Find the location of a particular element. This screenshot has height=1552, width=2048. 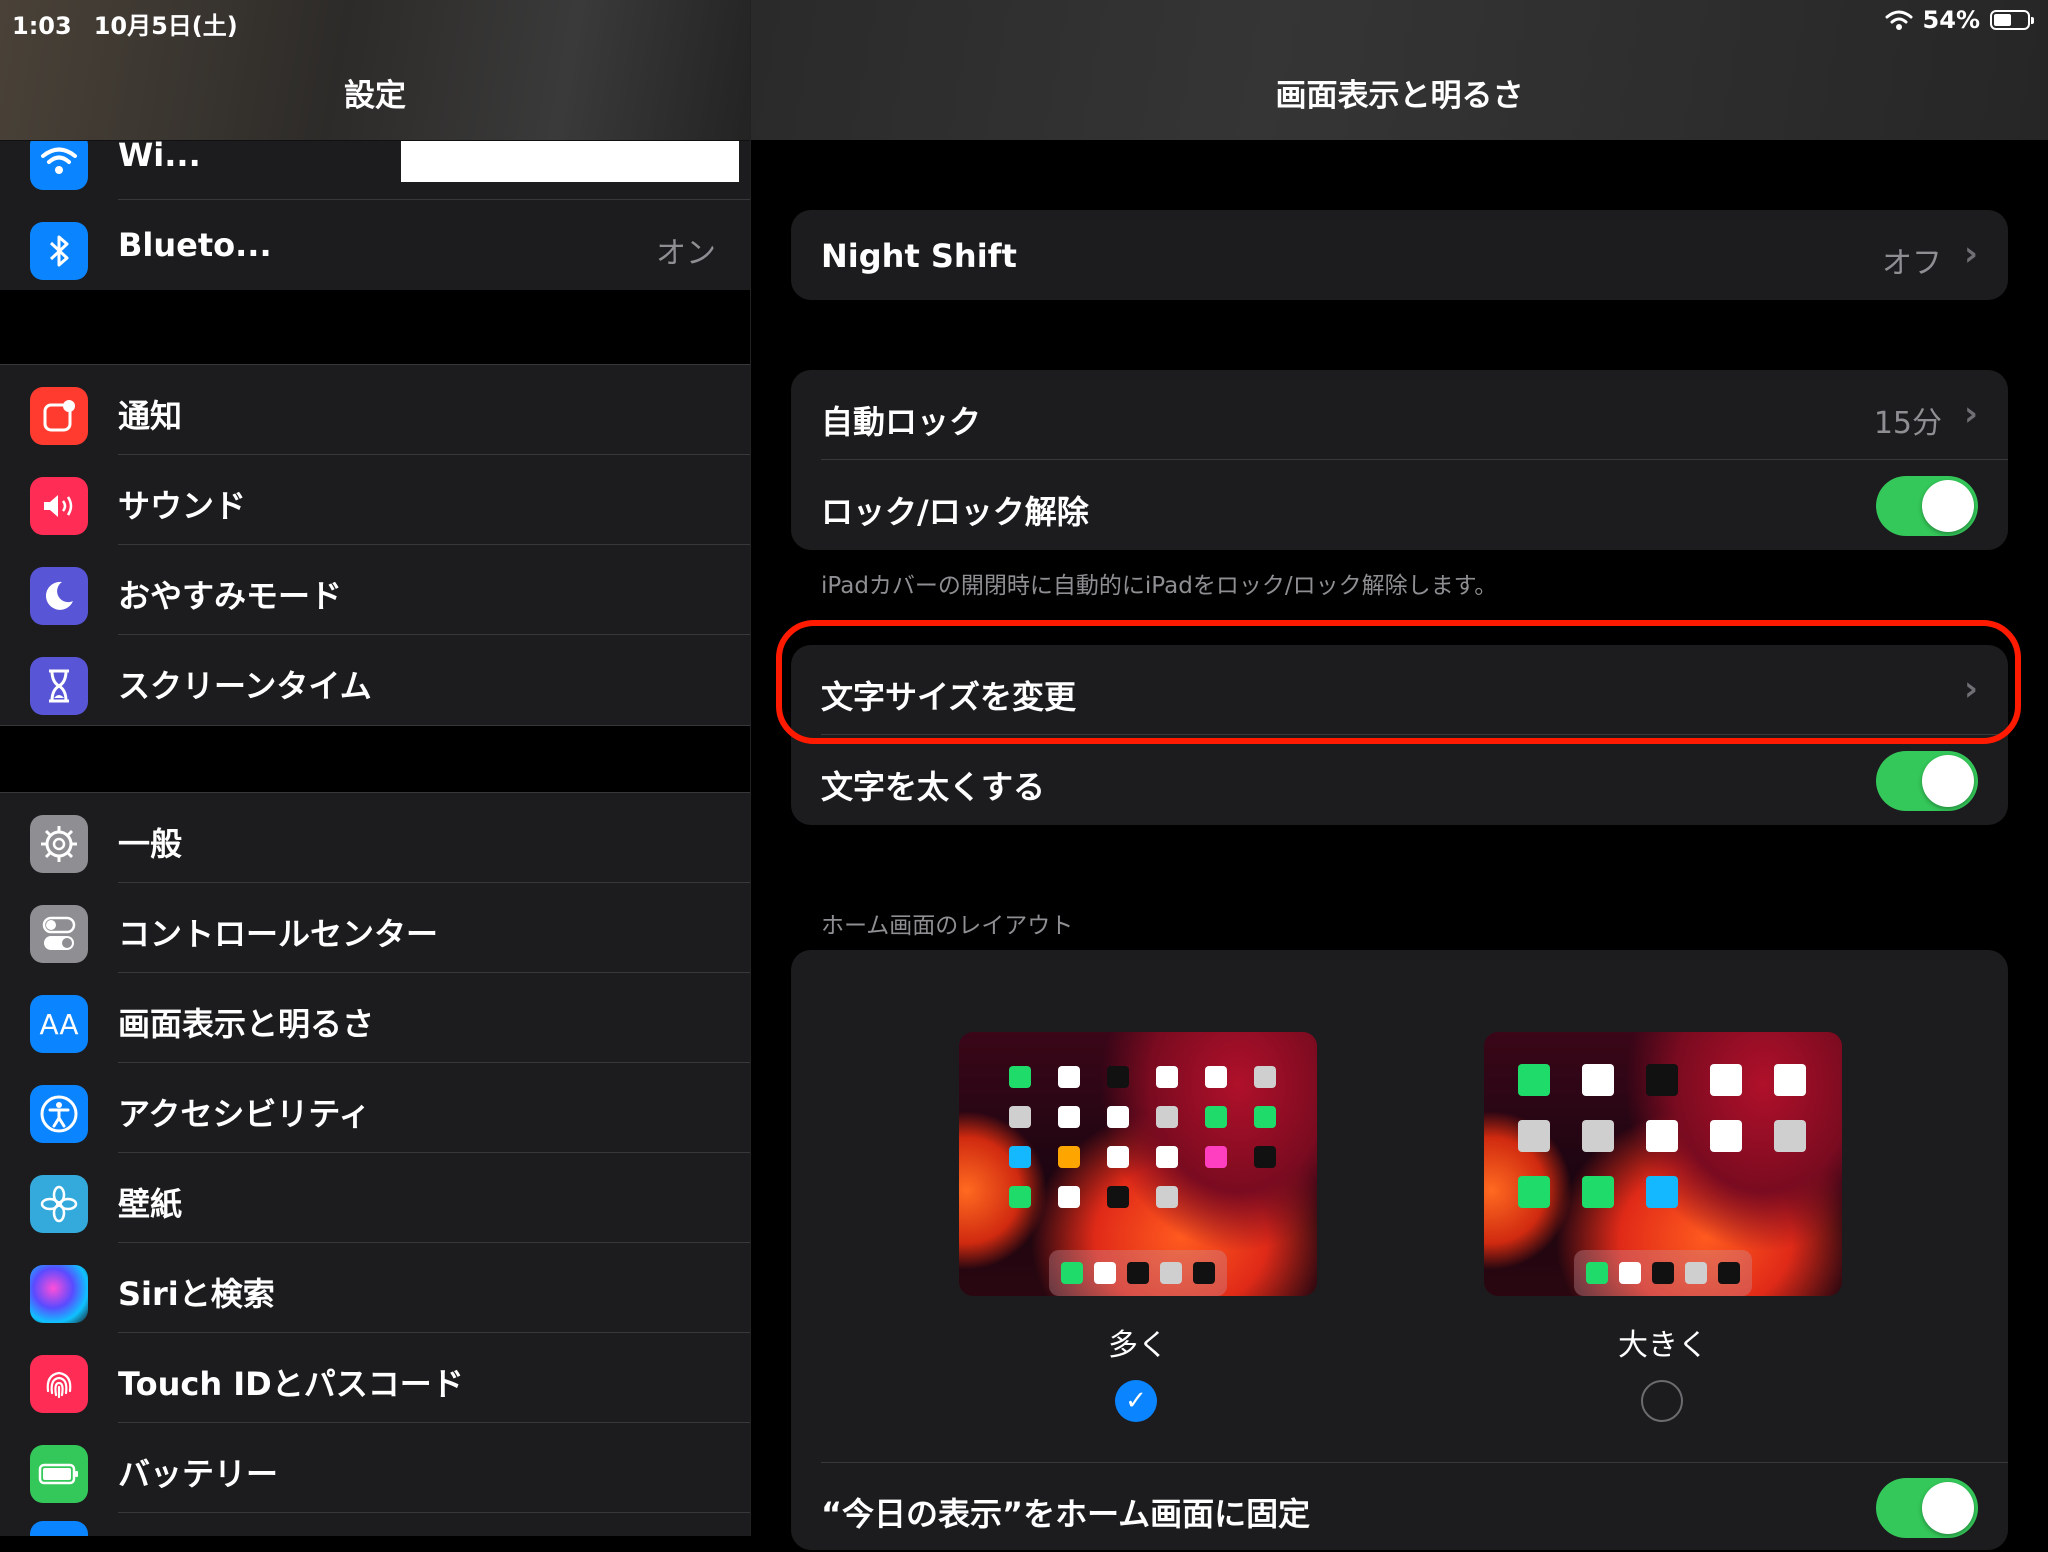

layout-more-label: 多く is located at coordinates (1138, 1345).